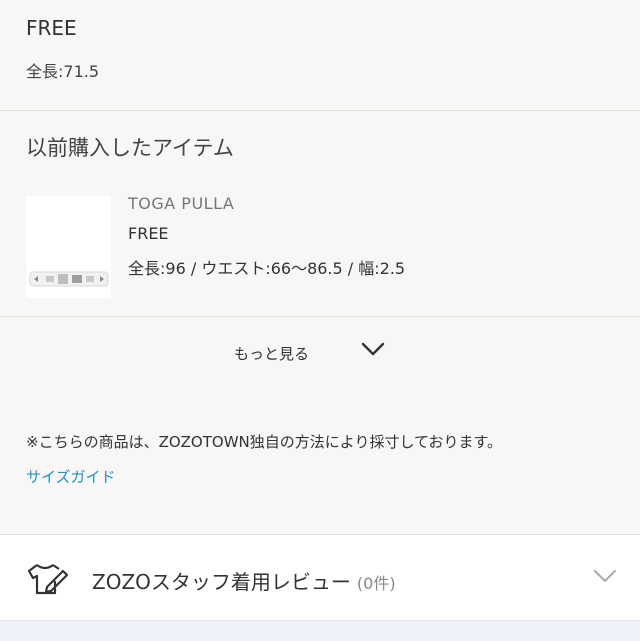 The height and width of the screenshot is (641, 640). What do you see at coordinates (51, 28) in the screenshot?
I see `size-label: FREE` at bounding box center [51, 28].